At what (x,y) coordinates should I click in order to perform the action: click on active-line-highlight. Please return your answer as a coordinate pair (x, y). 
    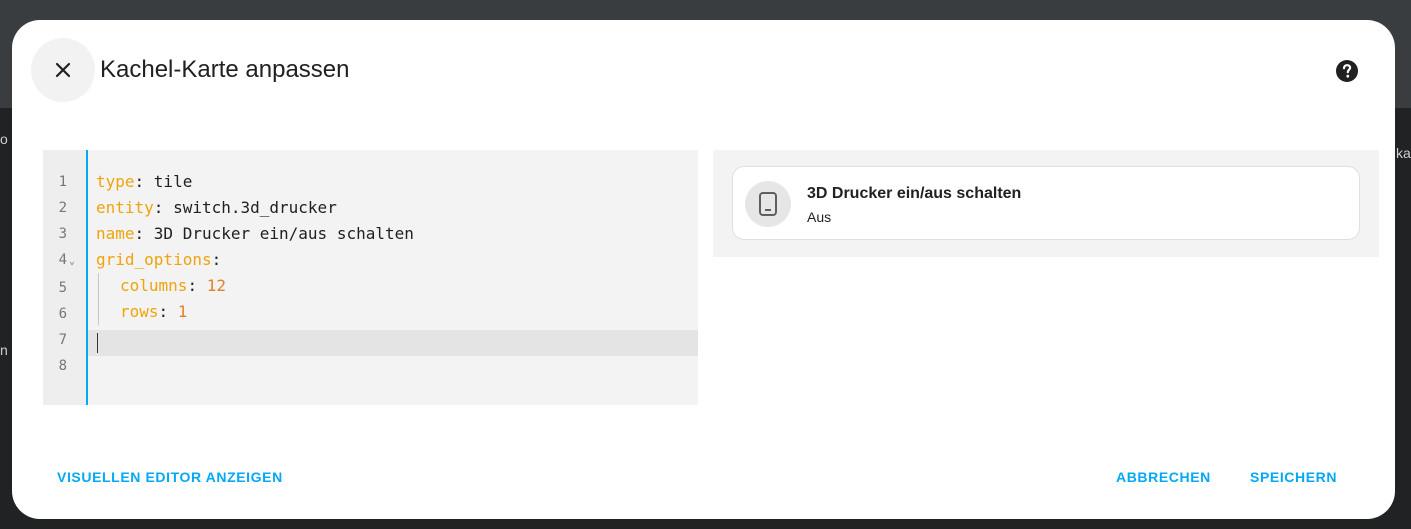
    Looking at the image, I should click on (393, 343).